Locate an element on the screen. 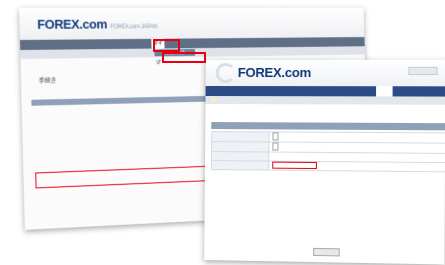  nav-mypage is located at coordinates (384, 91).